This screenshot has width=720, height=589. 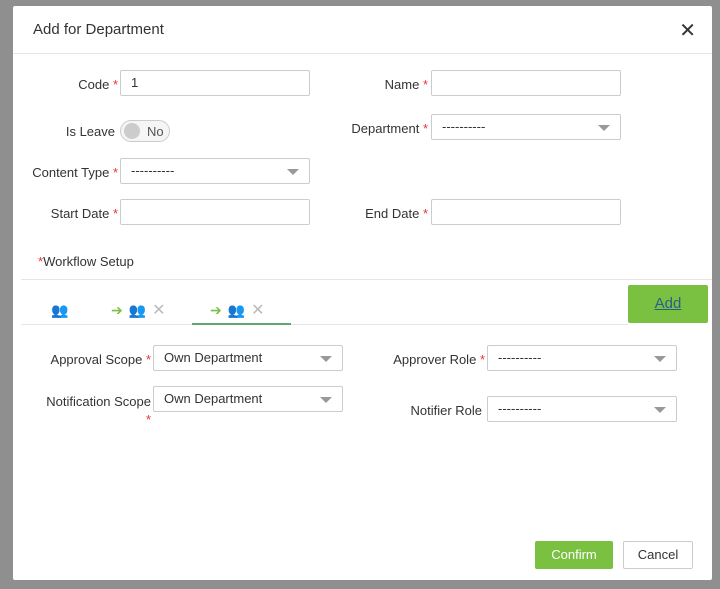 What do you see at coordinates (396, 213) in the screenshot?
I see `end-date-label: End Date *` at bounding box center [396, 213].